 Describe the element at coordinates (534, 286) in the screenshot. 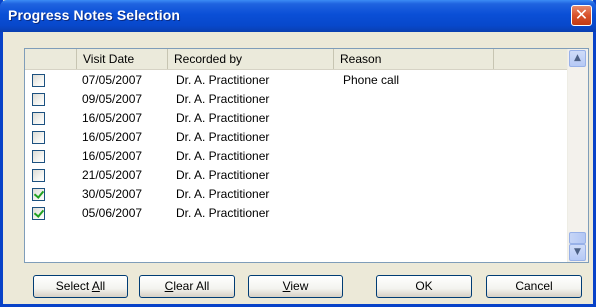

I see `cancel-button: Cancel` at that location.